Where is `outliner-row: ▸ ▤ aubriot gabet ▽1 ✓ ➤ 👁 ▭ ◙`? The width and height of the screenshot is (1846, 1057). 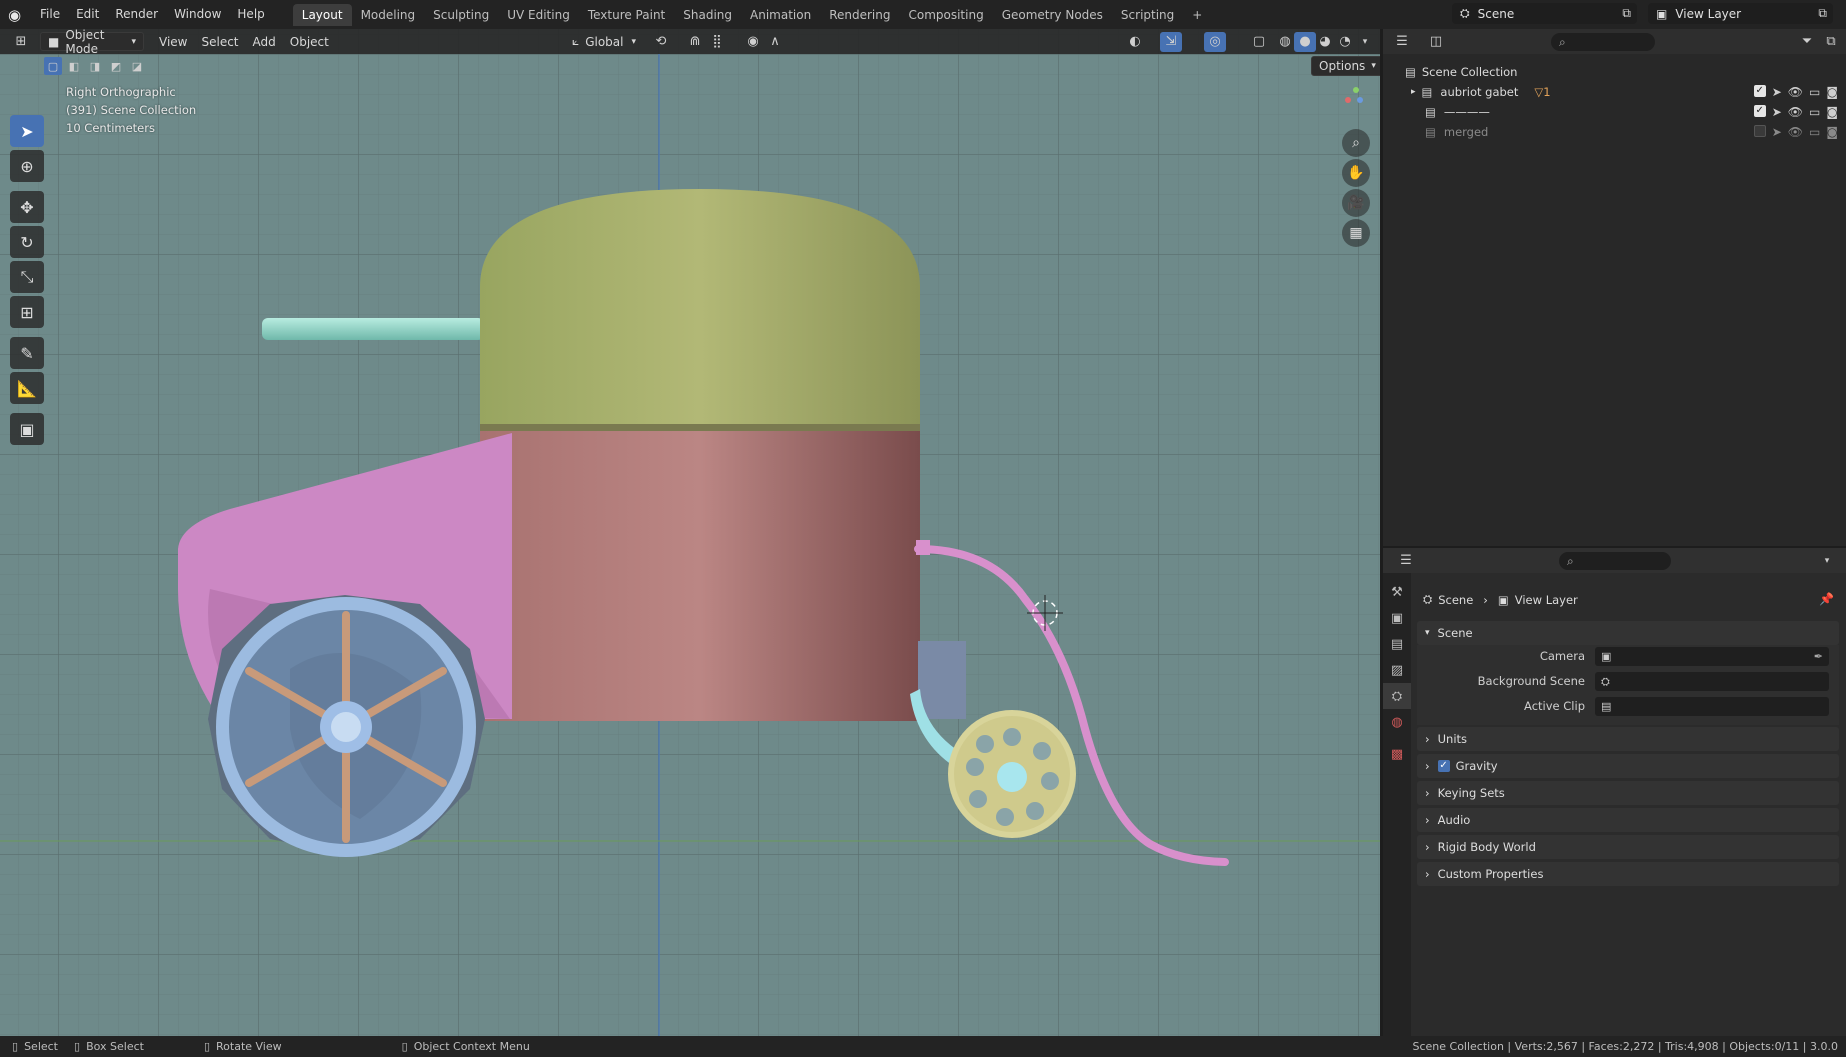
outliner-row: ▸ ▤ aubriot gabet ▽1 ✓ ➤ 👁 ▭ ◙ is located at coordinates (1614, 92).